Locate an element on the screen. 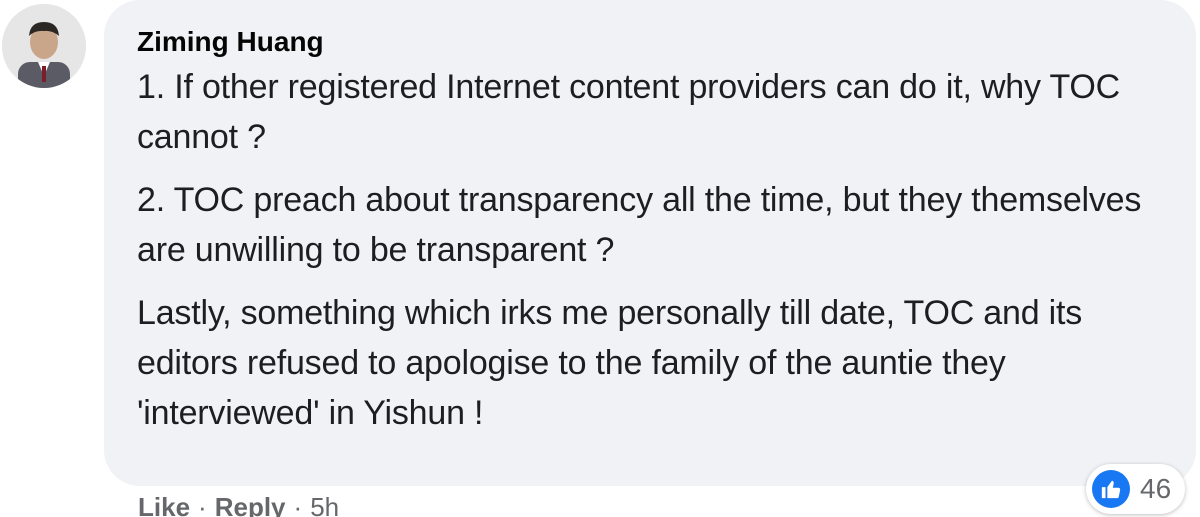 The width and height of the screenshot is (1200, 517). avatar is located at coordinates (44, 46).